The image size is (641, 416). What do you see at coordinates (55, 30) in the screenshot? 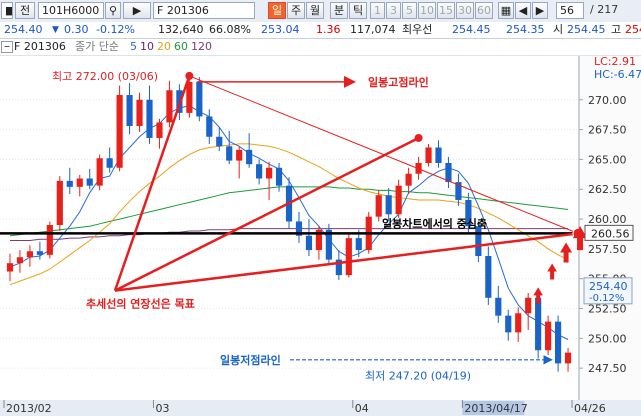
I see `down-triangle-icon: ▼` at bounding box center [55, 30].